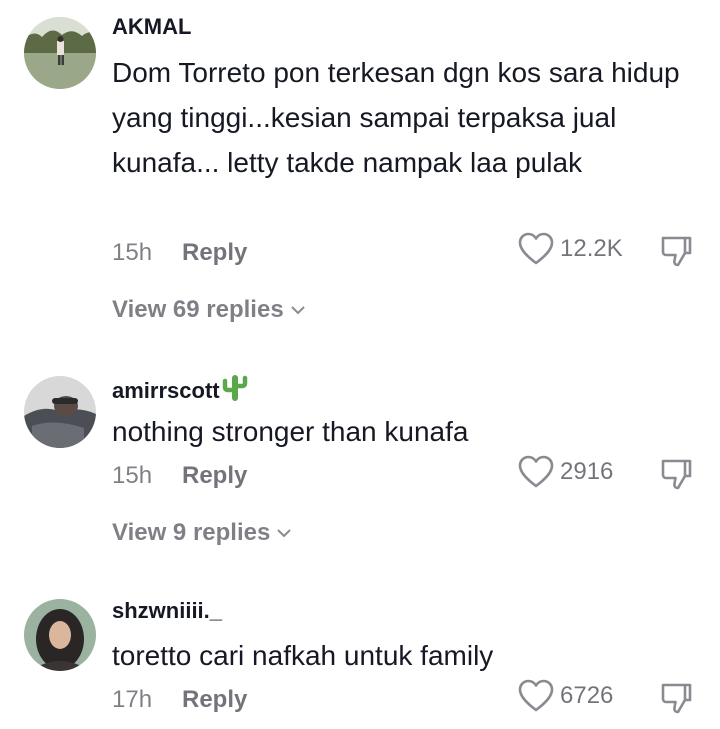  Describe the element at coordinates (234, 388) in the screenshot. I see `cactus-icon` at that location.